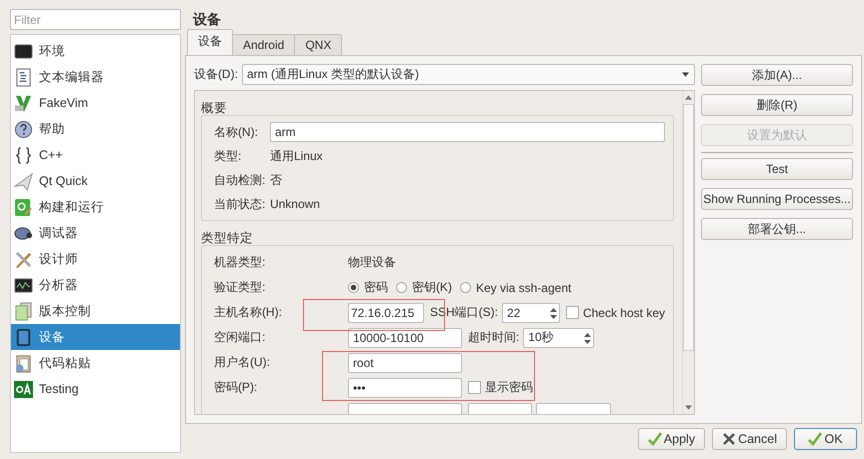 The width and height of the screenshot is (864, 459). I want to click on device-dropdown: arm (通用Linux 类型的默认设备), so click(468, 74).